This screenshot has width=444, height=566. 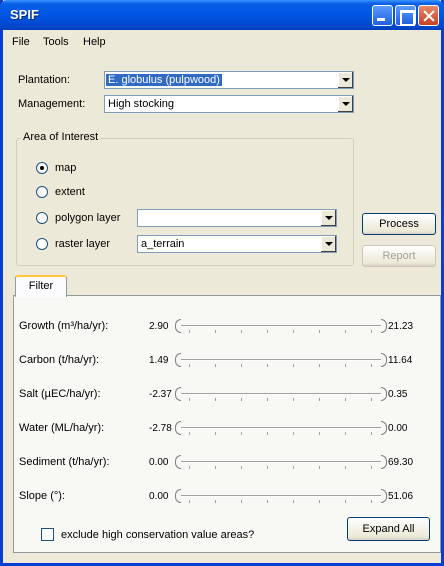 What do you see at coordinates (229, 104) in the screenshot?
I see `management-select: High stocking` at bounding box center [229, 104].